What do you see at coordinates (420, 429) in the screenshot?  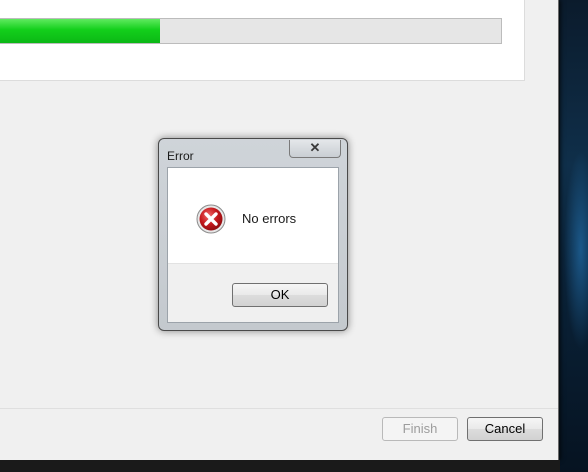 I see `finish-button: Finish` at bounding box center [420, 429].